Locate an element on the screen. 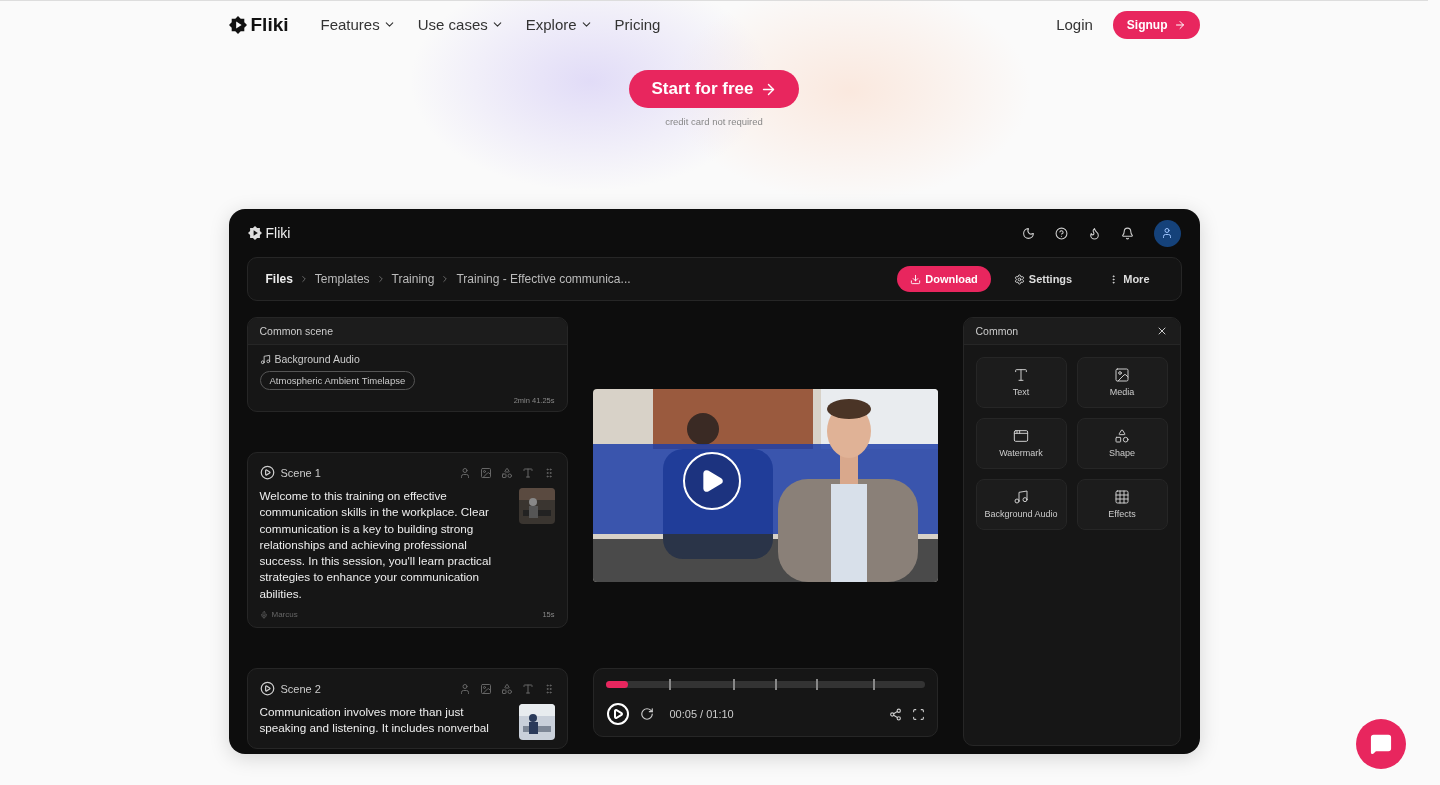  tool-button: Text is located at coordinates (1021, 382).